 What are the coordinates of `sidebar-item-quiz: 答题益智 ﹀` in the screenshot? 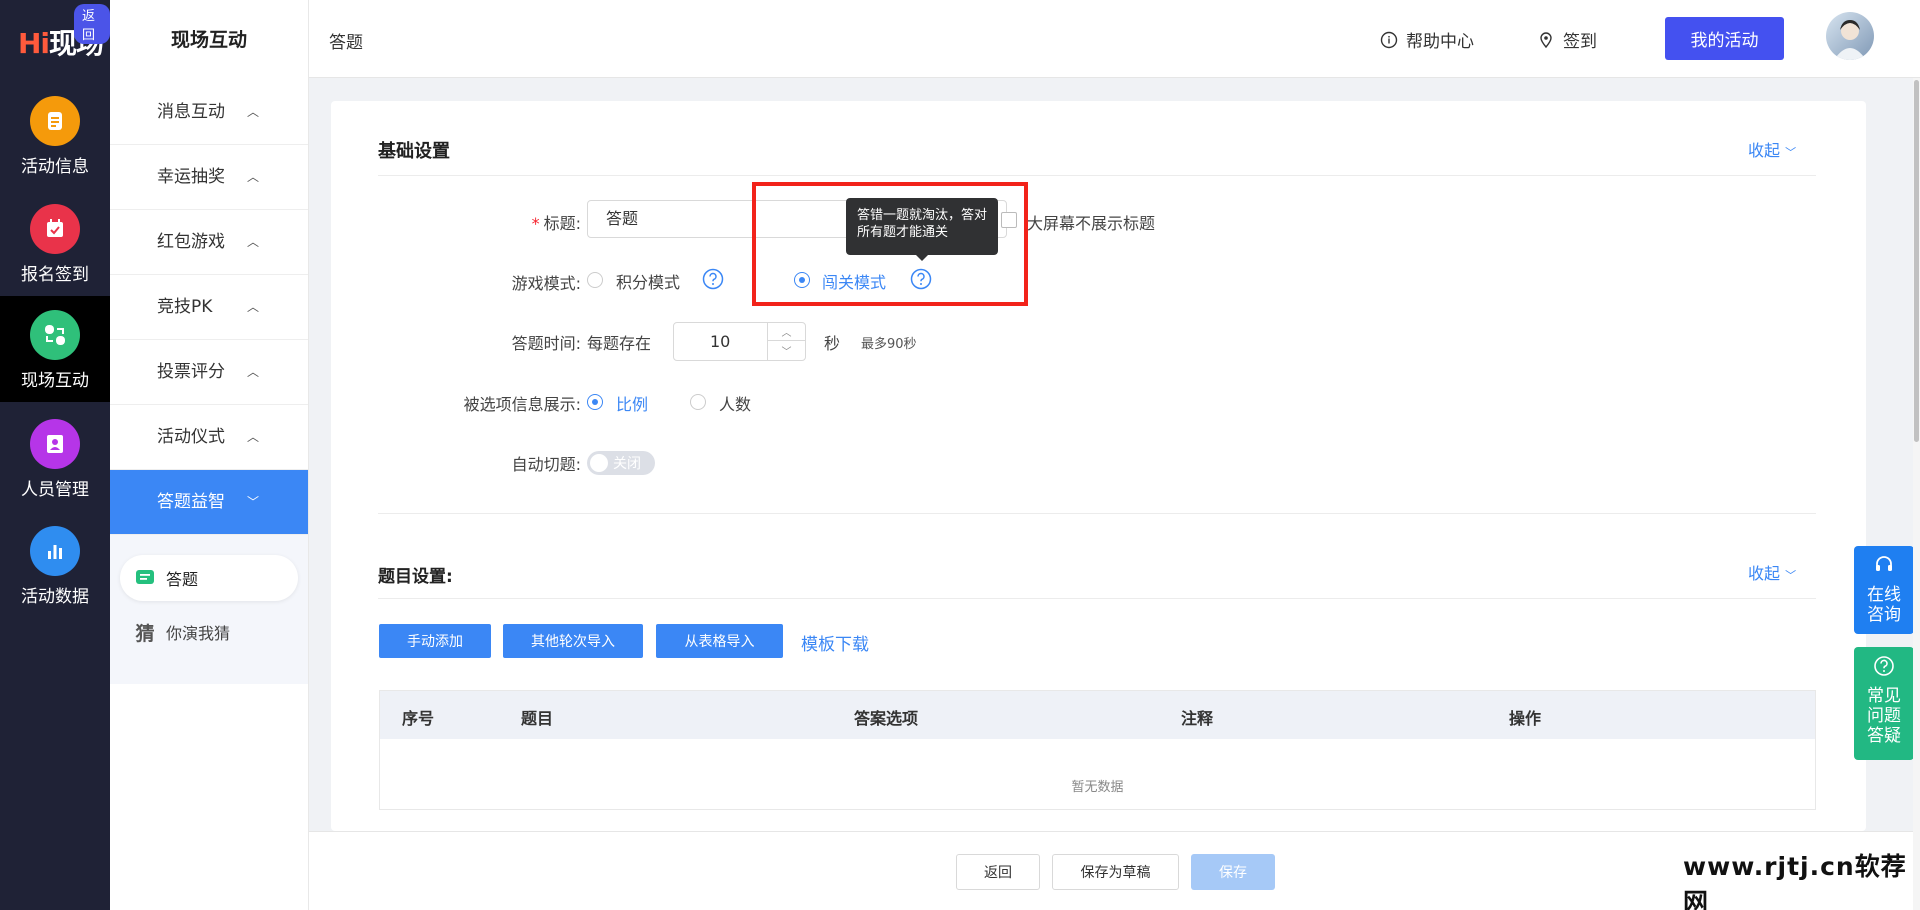 It's located at (209, 502).